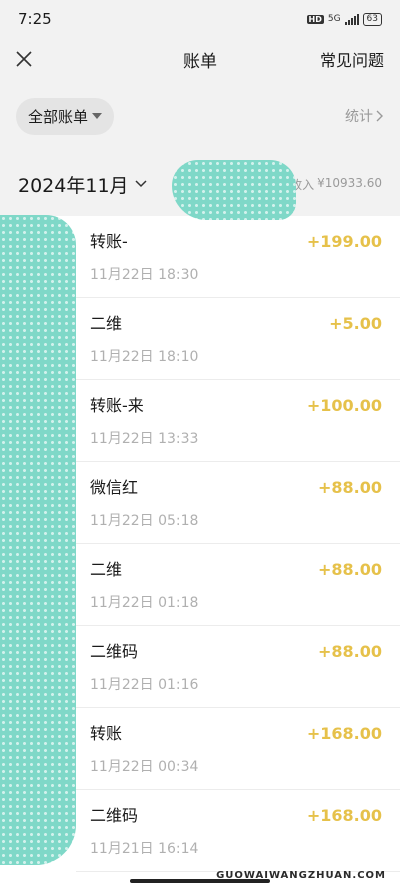 This screenshot has width=400, height=889. What do you see at coordinates (200, 19) in the screenshot?
I see `status-bar: 7:25 HD 5G 63` at bounding box center [200, 19].